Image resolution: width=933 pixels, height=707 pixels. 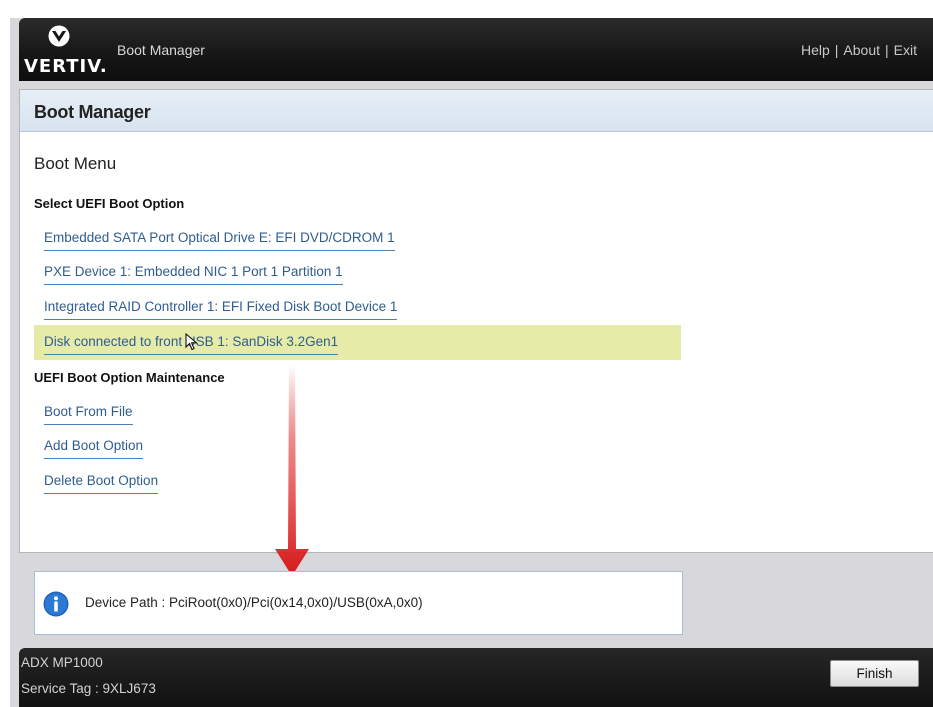 What do you see at coordinates (161, 50) in the screenshot?
I see `header-title: Boot Manager` at bounding box center [161, 50].